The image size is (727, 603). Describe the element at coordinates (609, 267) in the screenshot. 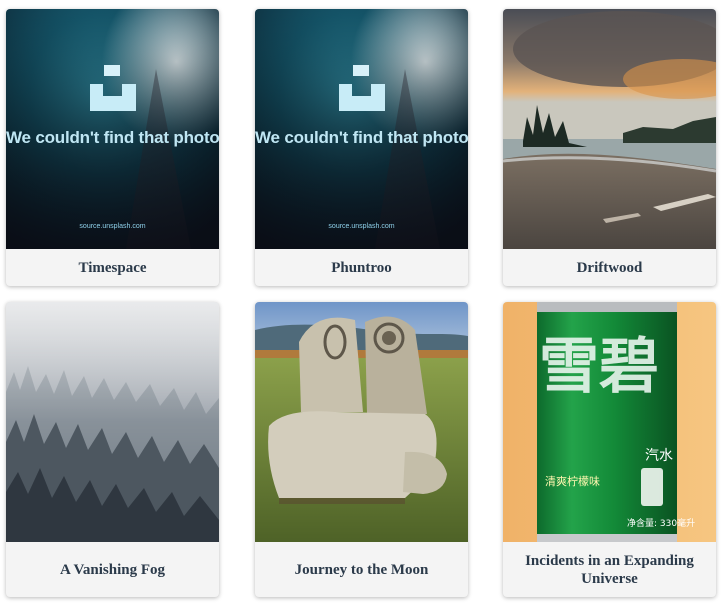

I see `album-title: Driftwood` at that location.